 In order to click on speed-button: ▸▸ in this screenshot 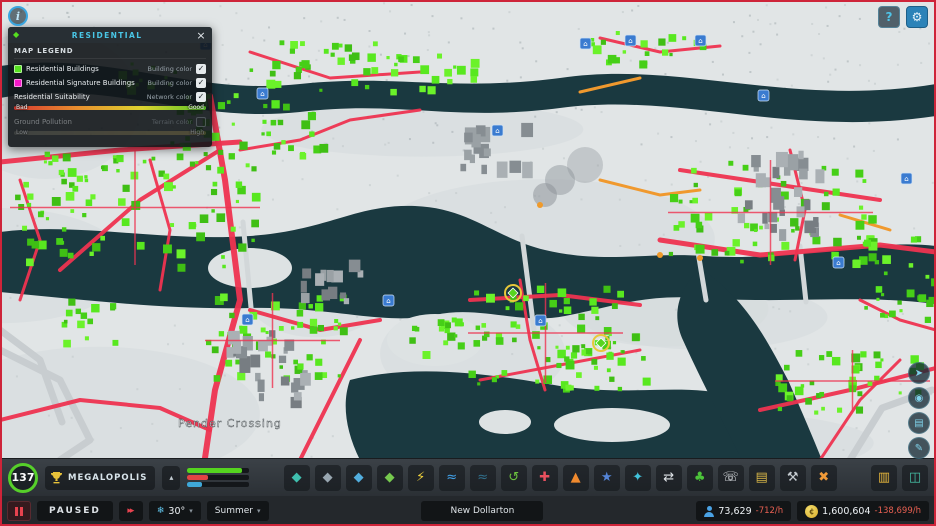, I will do `click(130, 511)`.